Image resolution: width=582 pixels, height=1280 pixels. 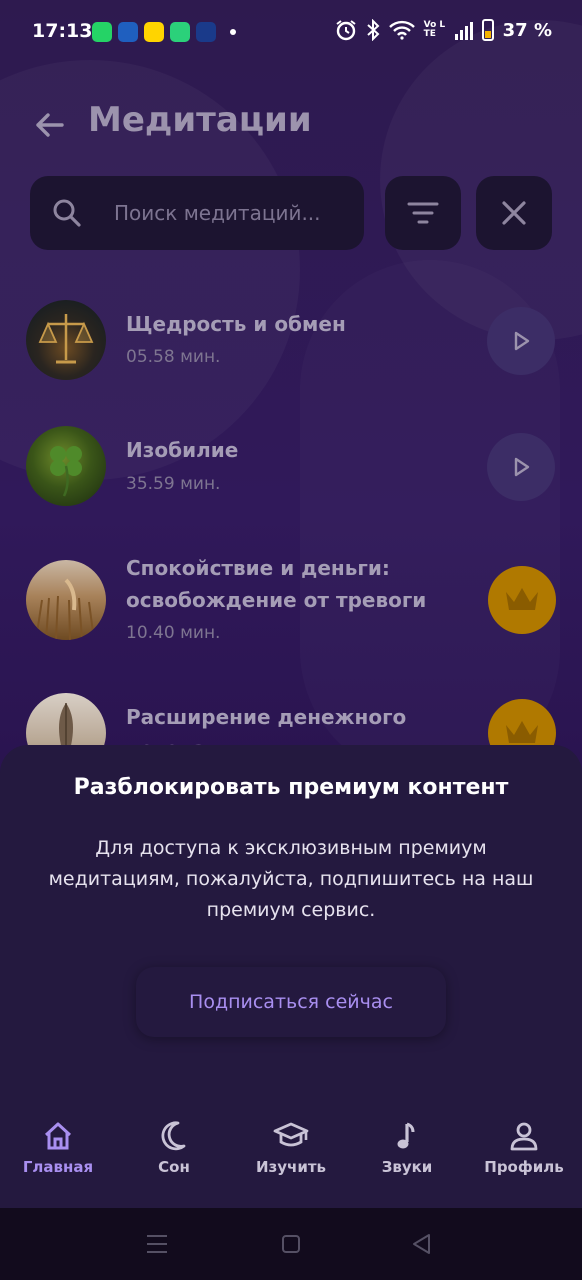 I want to click on volte-indicator: Vo LTE, so click(x=434, y=29).